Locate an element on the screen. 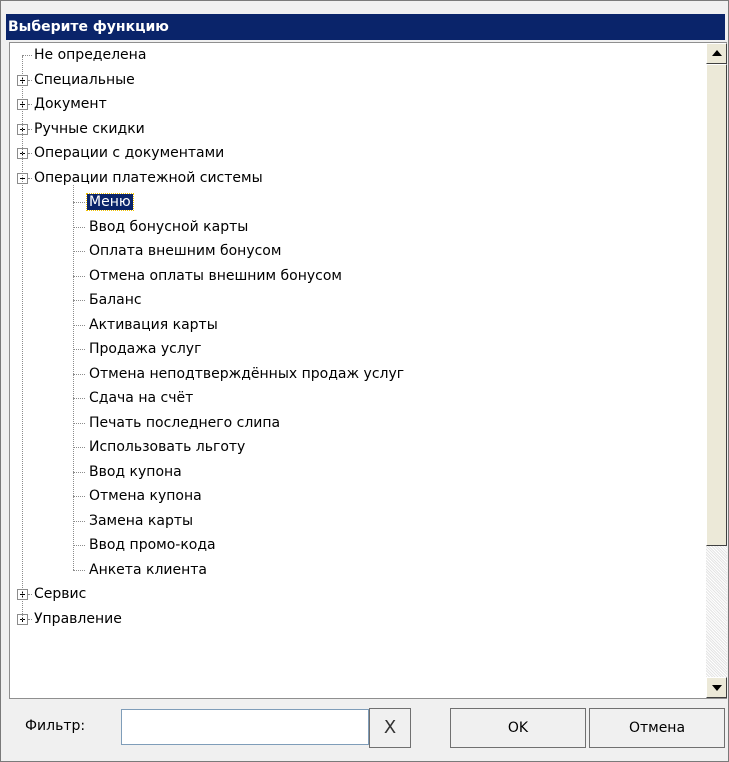 This screenshot has height=762, width=729. cancel-button: Отмена is located at coordinates (657, 728).